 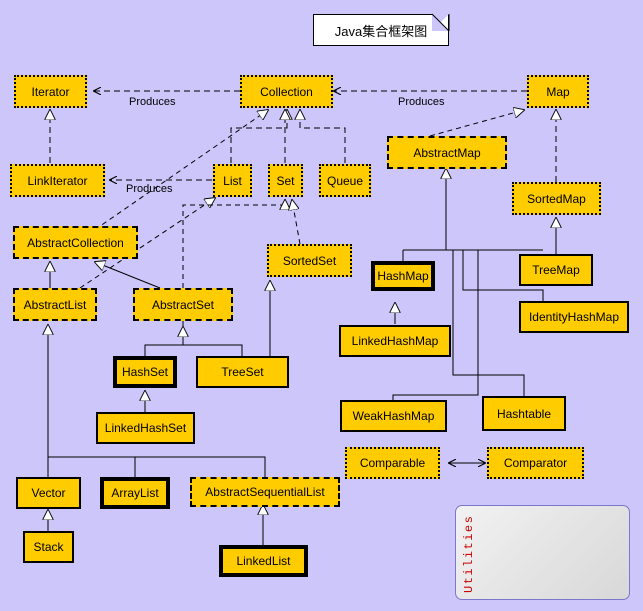 I want to click on node-label: Set, so click(x=285, y=180).